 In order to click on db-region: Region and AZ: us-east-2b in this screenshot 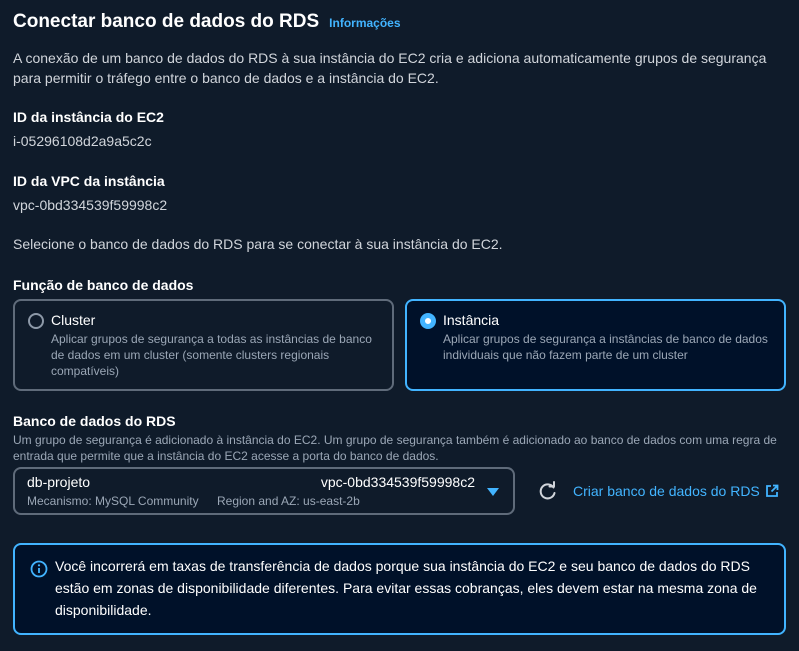, I will do `click(288, 501)`.